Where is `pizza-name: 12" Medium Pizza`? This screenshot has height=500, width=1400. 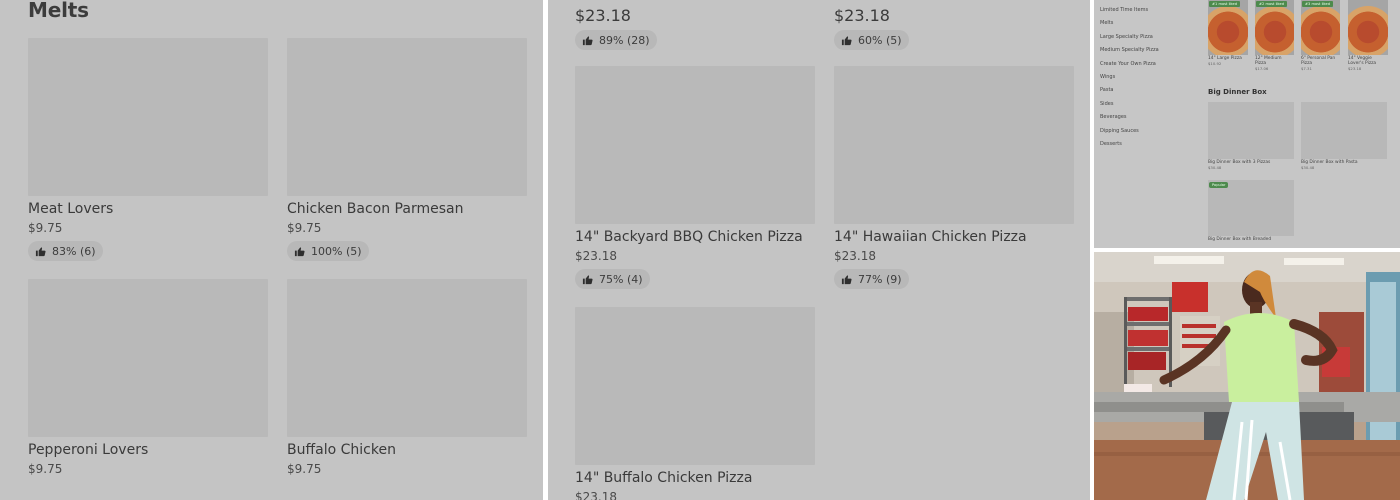 pizza-name: 12" Medium Pizza is located at coordinates (1268, 61).